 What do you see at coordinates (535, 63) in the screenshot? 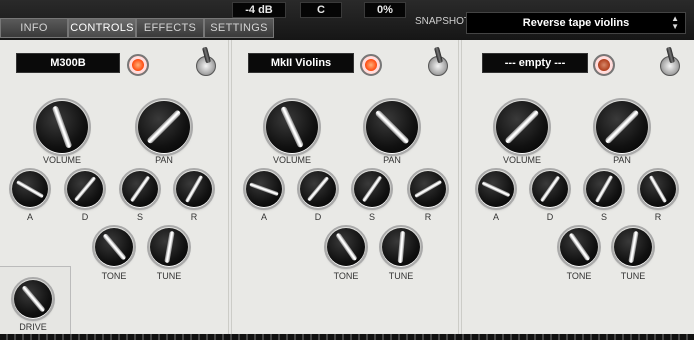
I see `sample-name-display: --- empty ---` at bounding box center [535, 63].